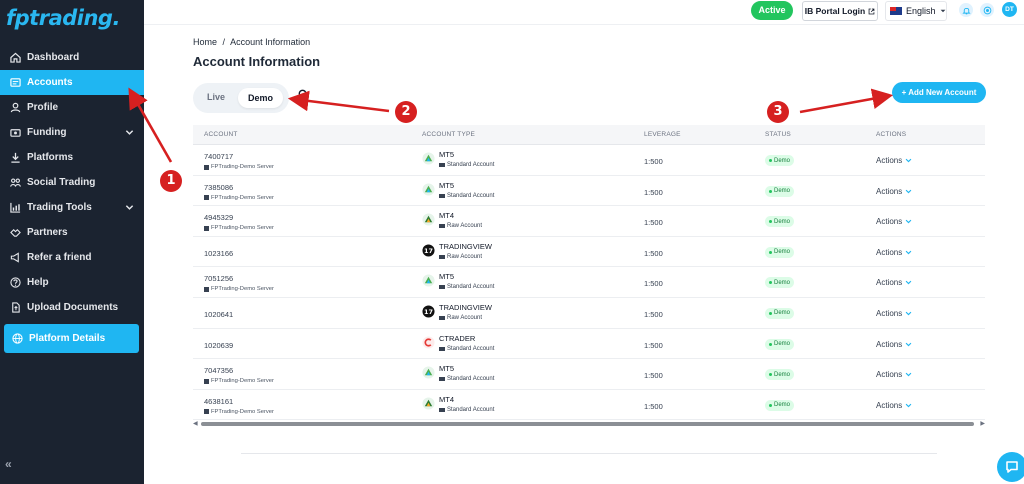 This screenshot has height=484, width=1024. What do you see at coordinates (72, 232) in the screenshot?
I see `sidebar-item-partners: Partners` at bounding box center [72, 232].